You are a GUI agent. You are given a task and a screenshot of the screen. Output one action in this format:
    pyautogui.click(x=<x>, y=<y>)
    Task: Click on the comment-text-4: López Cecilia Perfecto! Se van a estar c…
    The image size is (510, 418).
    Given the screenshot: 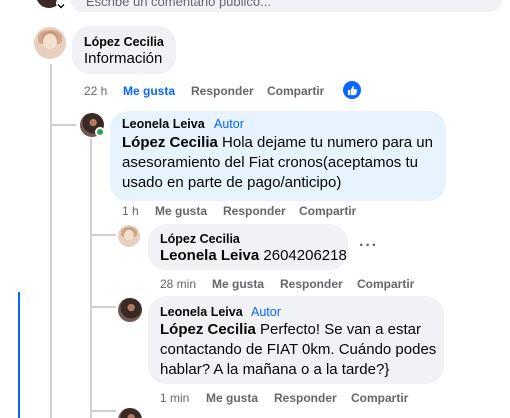 What is the action you would take?
    pyautogui.click(x=301, y=350)
    